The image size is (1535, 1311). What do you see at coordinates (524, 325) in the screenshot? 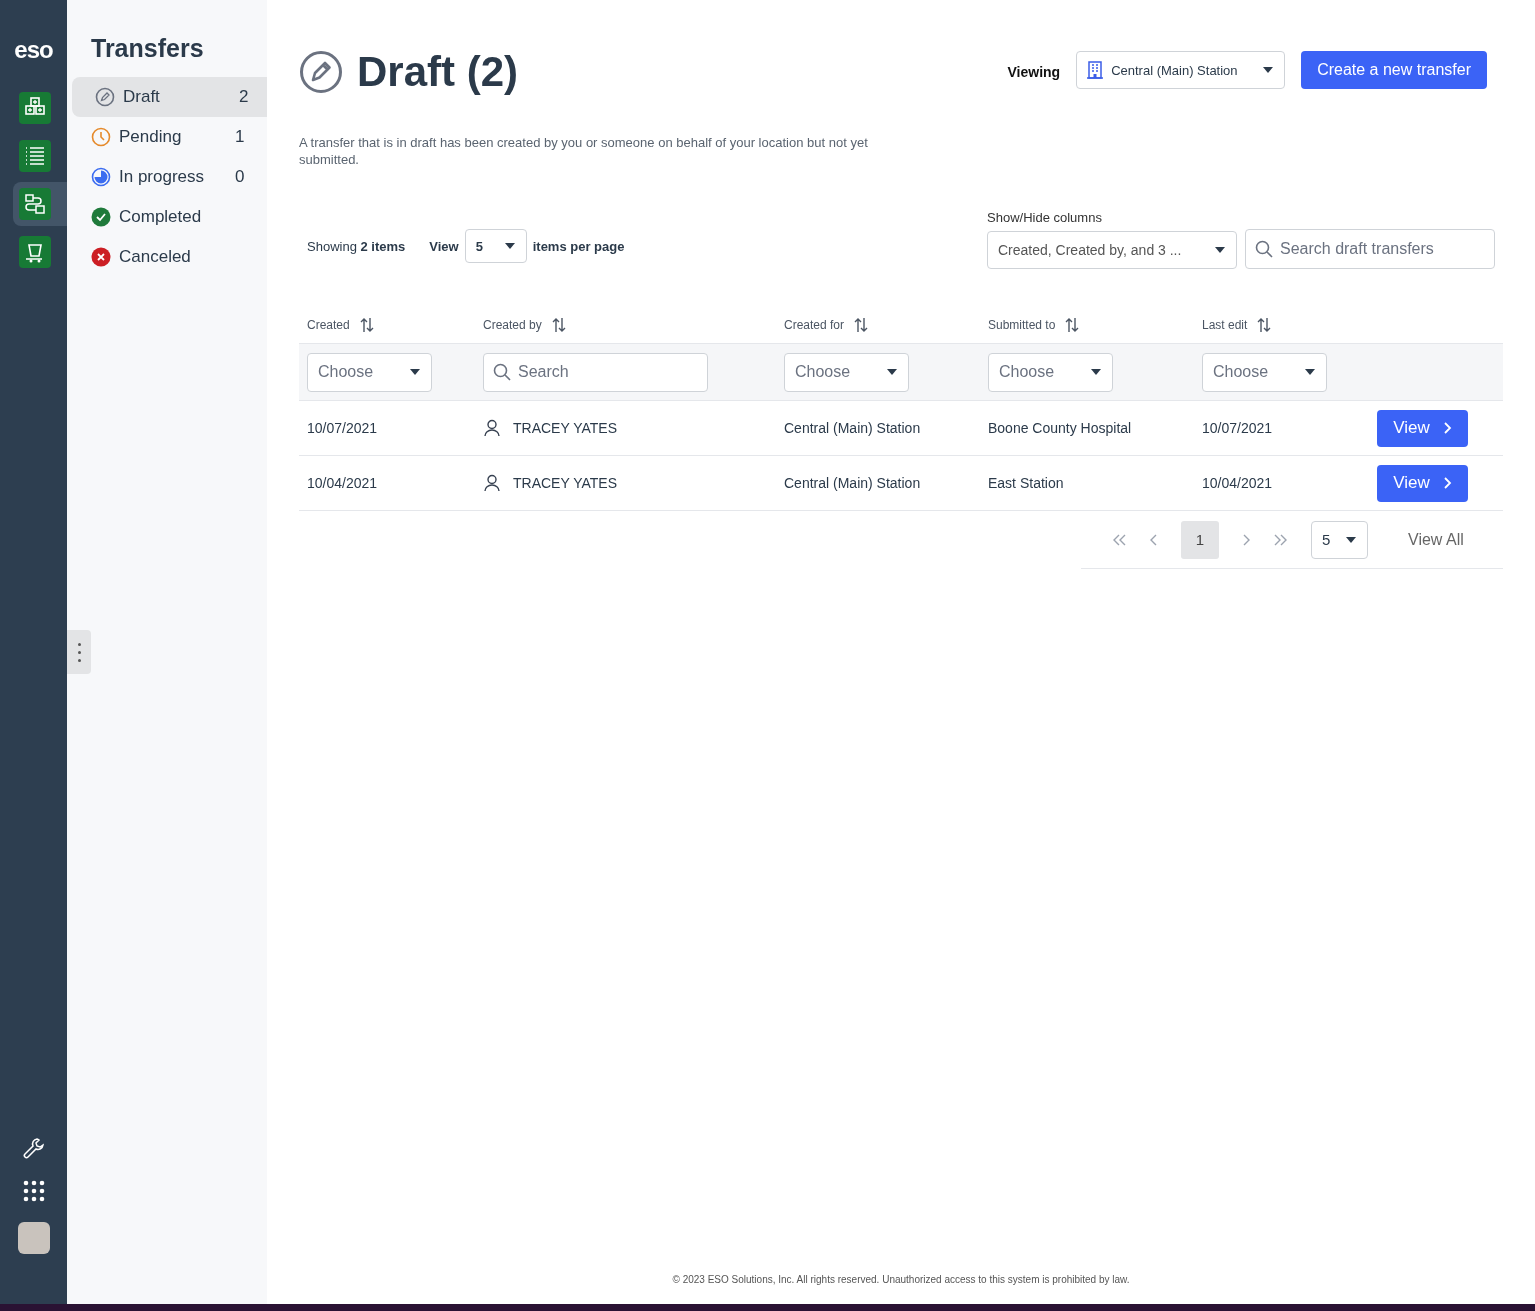
I see `column-header: Created by` at bounding box center [524, 325].